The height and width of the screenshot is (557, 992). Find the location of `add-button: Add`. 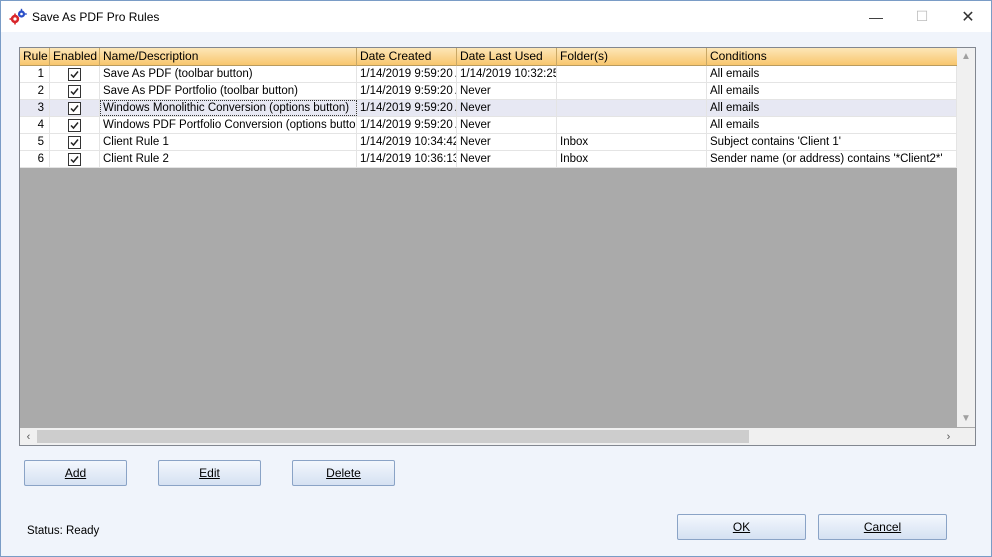

add-button: Add is located at coordinates (75, 473).